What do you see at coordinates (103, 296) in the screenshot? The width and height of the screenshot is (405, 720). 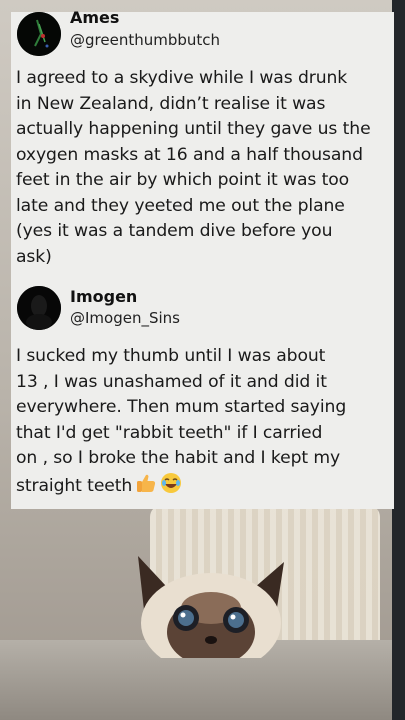 I see `display-name: Imogen` at bounding box center [103, 296].